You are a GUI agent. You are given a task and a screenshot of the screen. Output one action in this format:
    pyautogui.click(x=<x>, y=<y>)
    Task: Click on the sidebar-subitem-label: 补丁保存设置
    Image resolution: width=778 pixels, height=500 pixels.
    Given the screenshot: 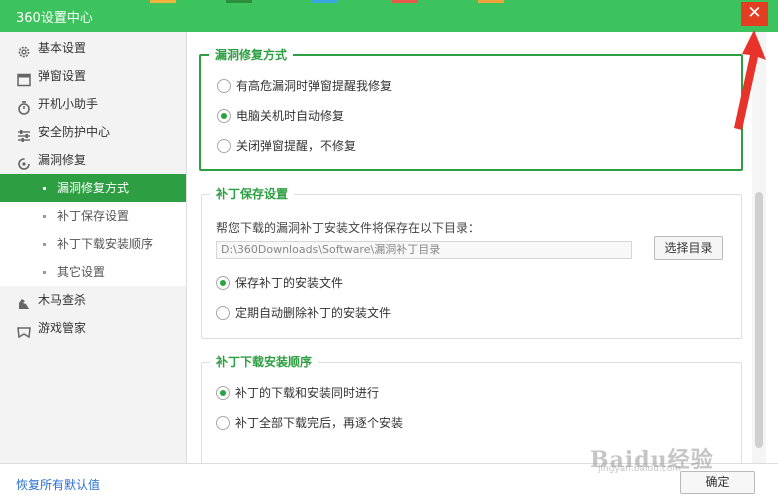 What is the action you would take?
    pyautogui.click(x=93, y=216)
    